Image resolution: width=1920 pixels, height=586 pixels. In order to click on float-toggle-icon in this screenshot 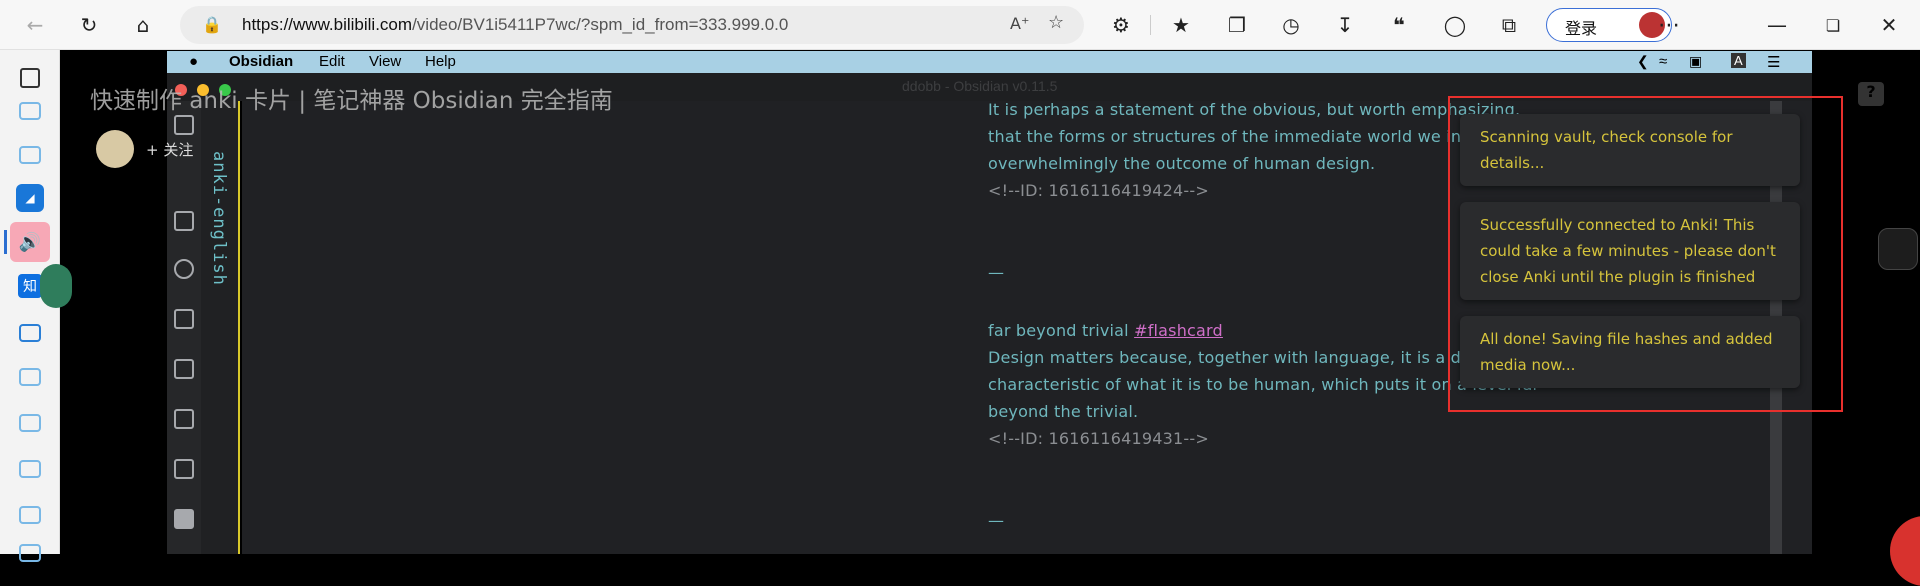, I will do `click(1898, 249)`.